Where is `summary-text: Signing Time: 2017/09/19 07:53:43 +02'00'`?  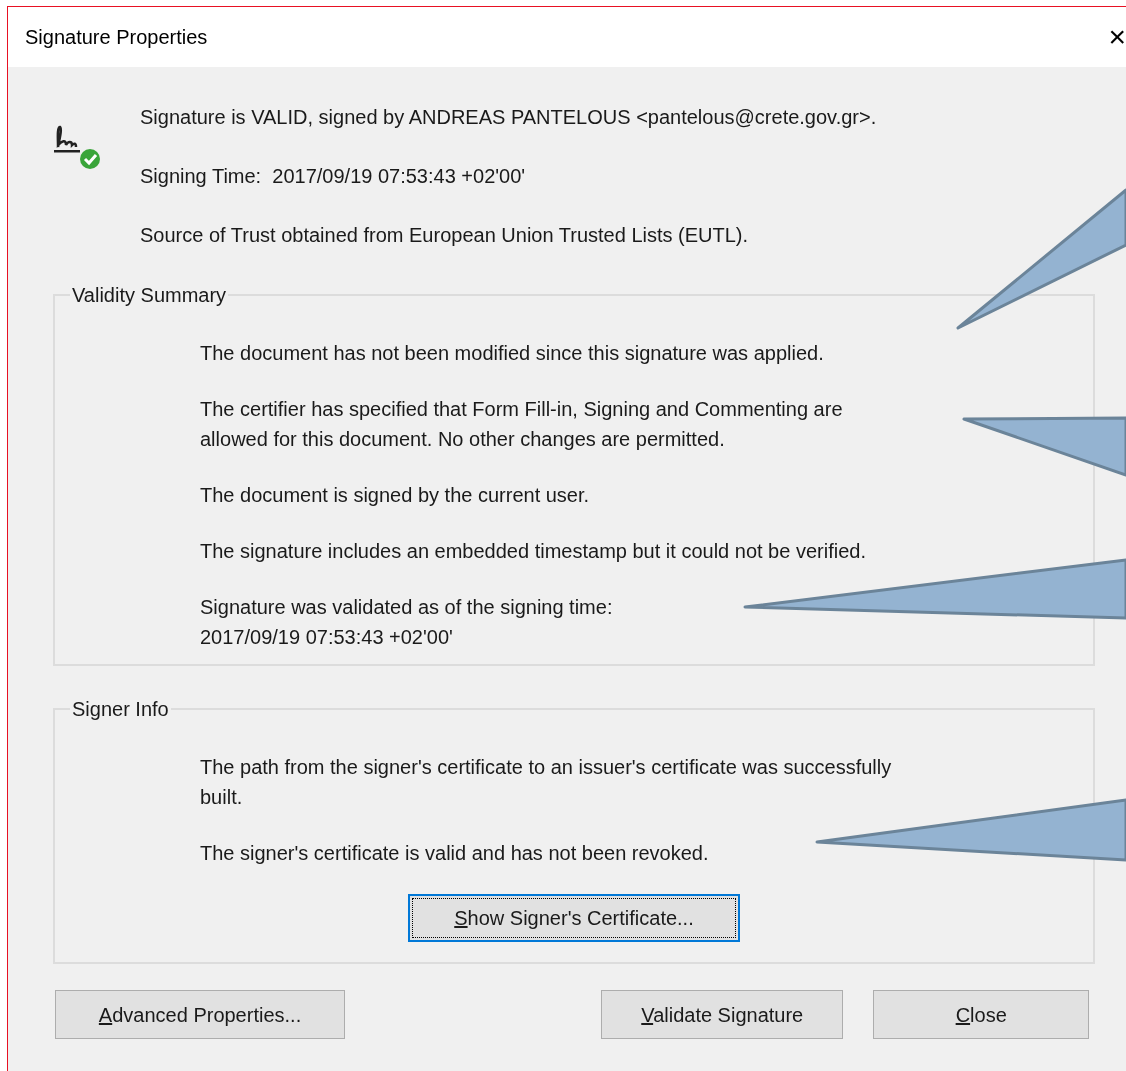 summary-text: Signing Time: 2017/09/19 07:53:43 +02'00' is located at coordinates (333, 176).